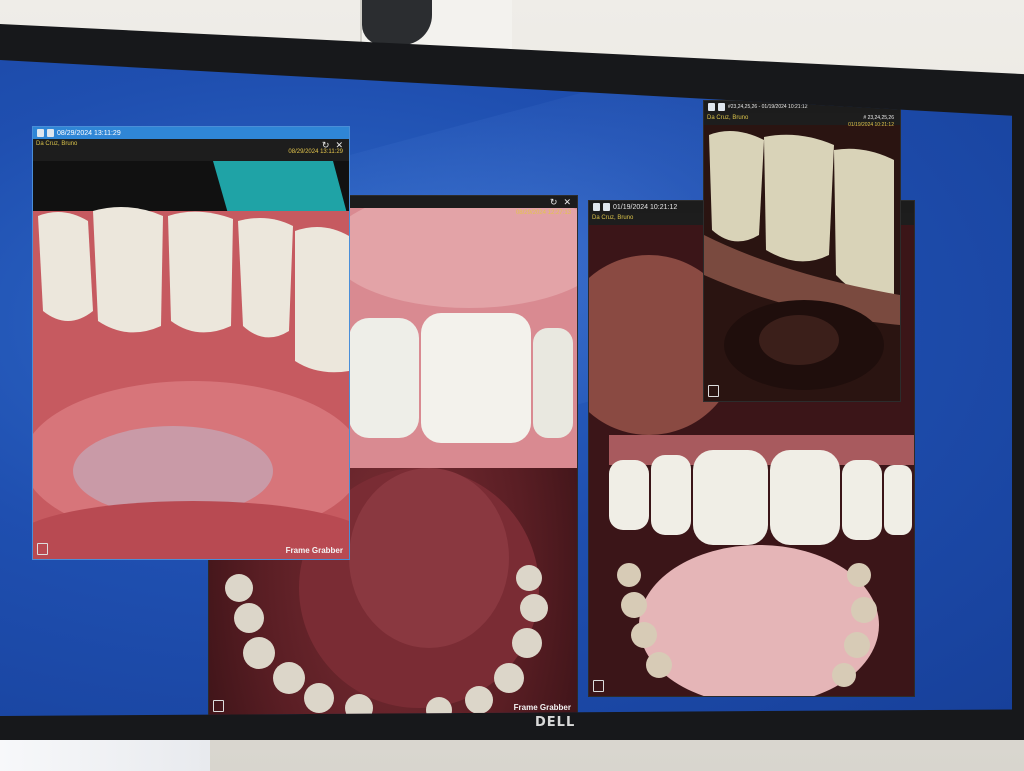  Describe the element at coordinates (871, 125) in the screenshot. I see `image-timestamp: 01/19/2024 10:21:12` at that location.